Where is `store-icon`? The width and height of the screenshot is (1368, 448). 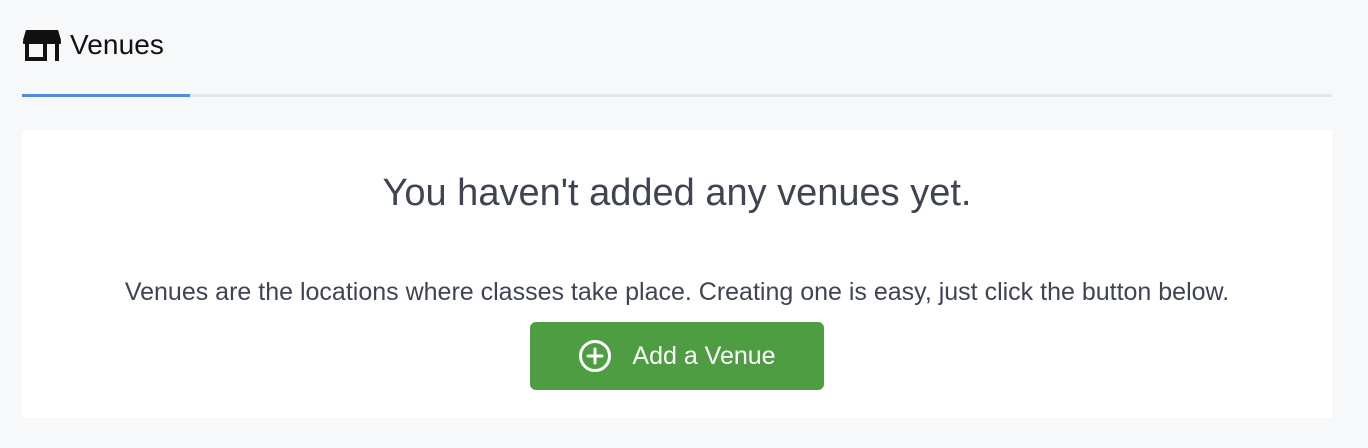 store-icon is located at coordinates (42, 45).